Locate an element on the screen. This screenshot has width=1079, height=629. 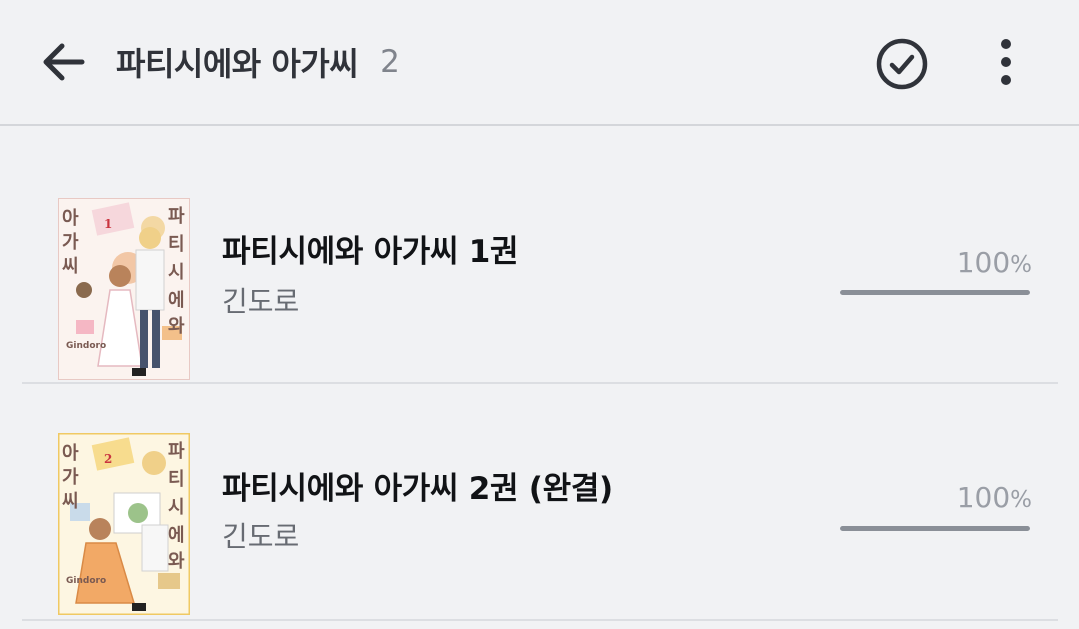
svg-text: 1 is located at coordinates (108, 224).